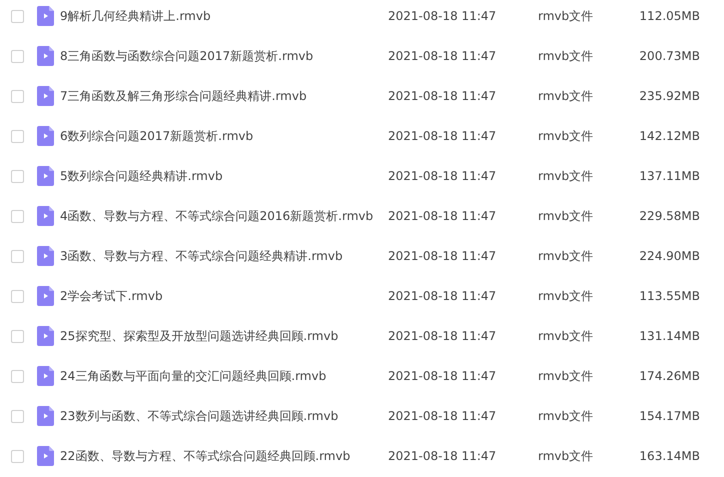 This screenshot has height=477, width=724. Describe the element at coordinates (669, 96) in the screenshot. I see `file-size: 235.92MB` at that location.